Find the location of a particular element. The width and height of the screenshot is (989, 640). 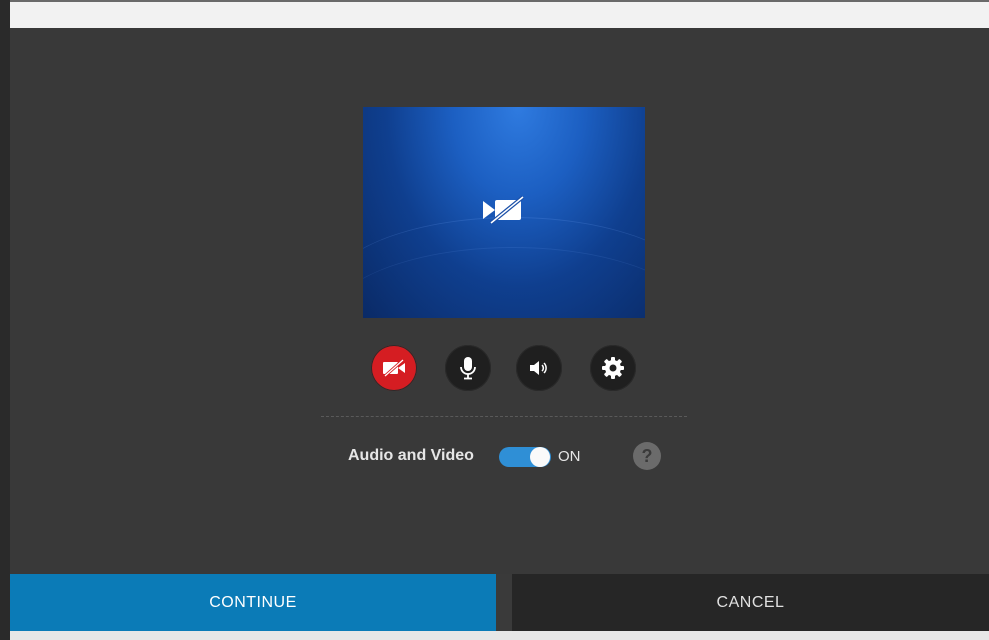

window-top-bar is located at coordinates (499, 14).